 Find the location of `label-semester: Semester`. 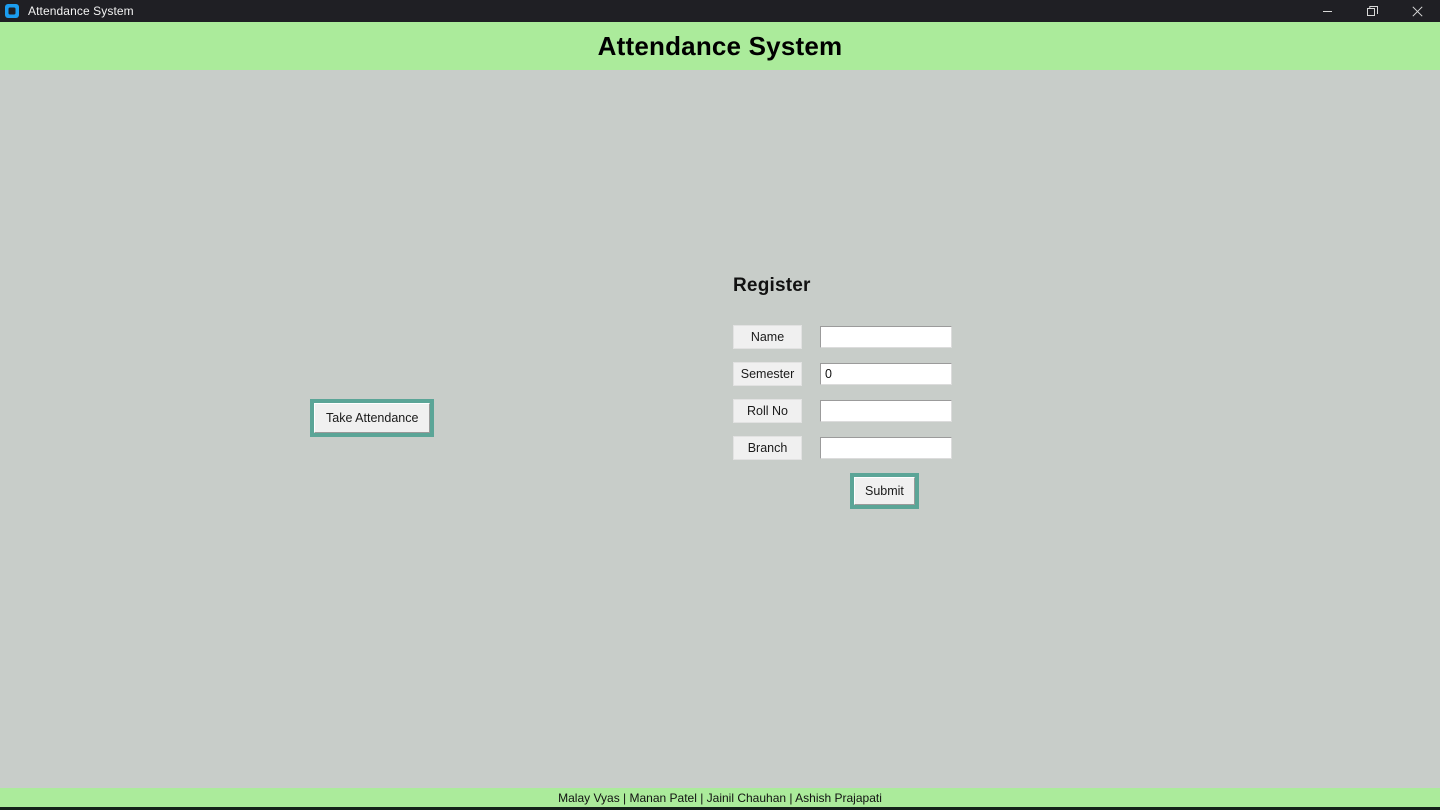

label-semester: Semester is located at coordinates (767, 374).